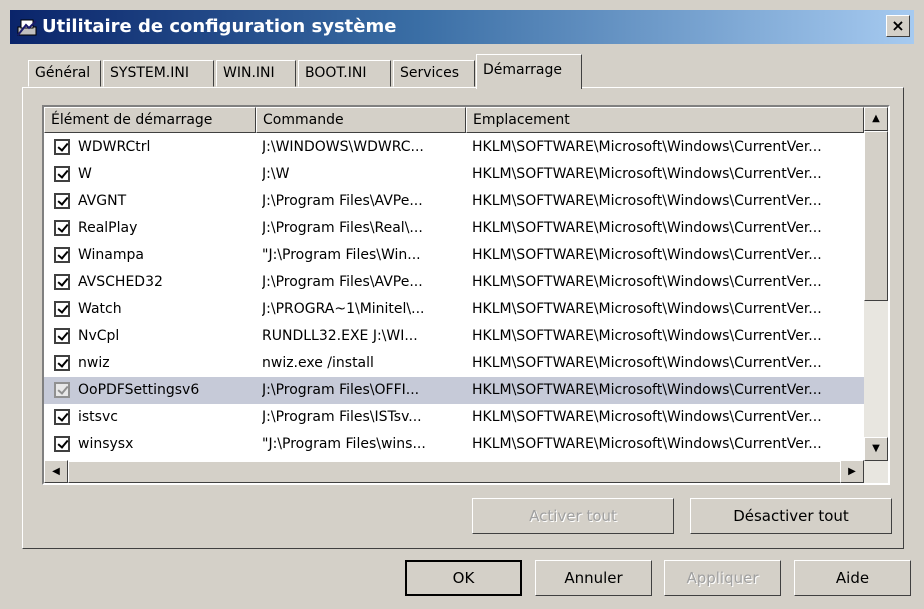 The height and width of the screenshot is (609, 924). Describe the element at coordinates (344, 73) in the screenshot. I see `tab-boot-ini: BOOT.INI` at that location.